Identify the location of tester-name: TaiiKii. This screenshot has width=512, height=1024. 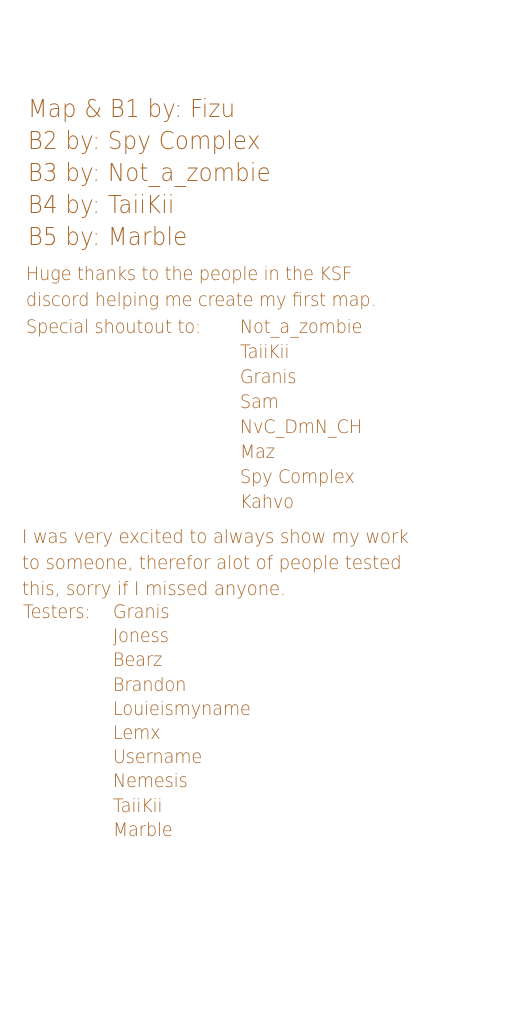
(138, 805).